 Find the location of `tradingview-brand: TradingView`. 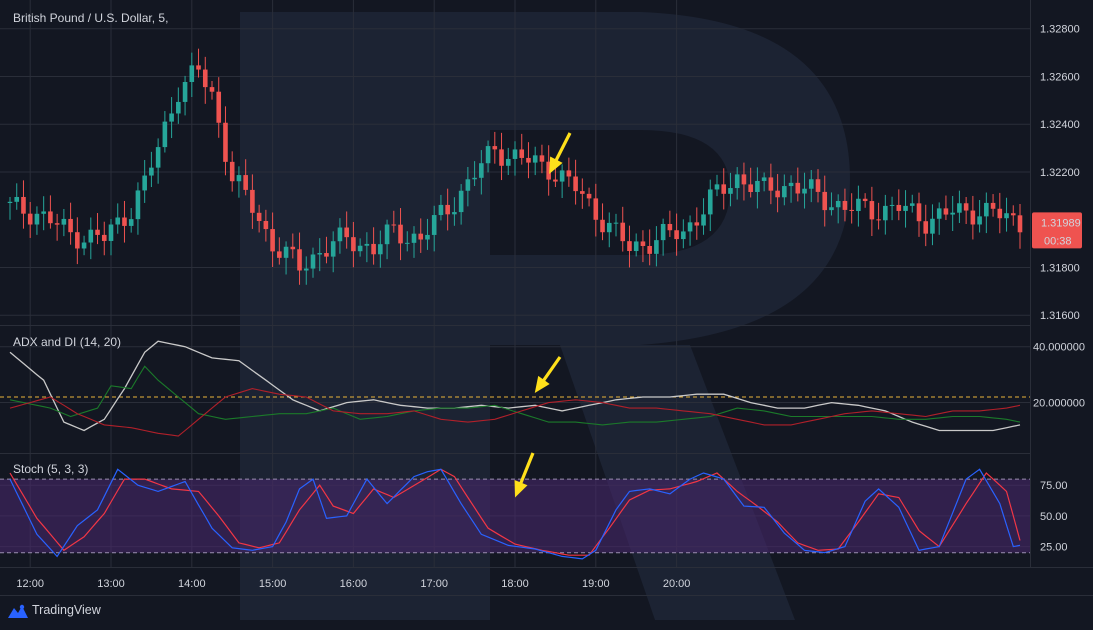

tradingview-brand: TradingView is located at coordinates (66, 610).